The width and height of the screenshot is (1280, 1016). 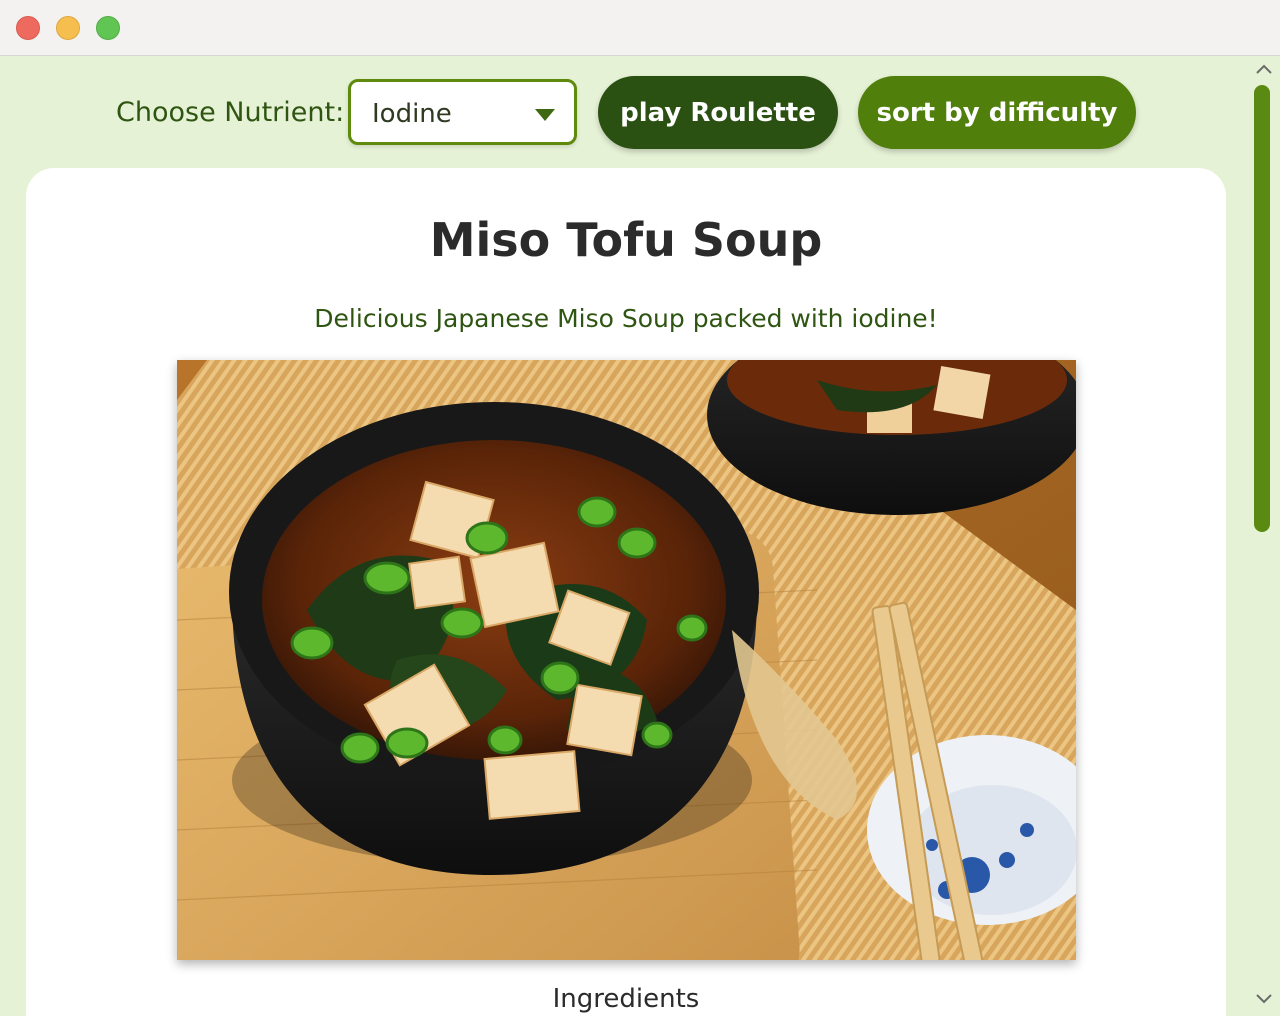 What do you see at coordinates (626, 999) in the screenshot?
I see `ingredients-heading: Ingredients` at bounding box center [626, 999].